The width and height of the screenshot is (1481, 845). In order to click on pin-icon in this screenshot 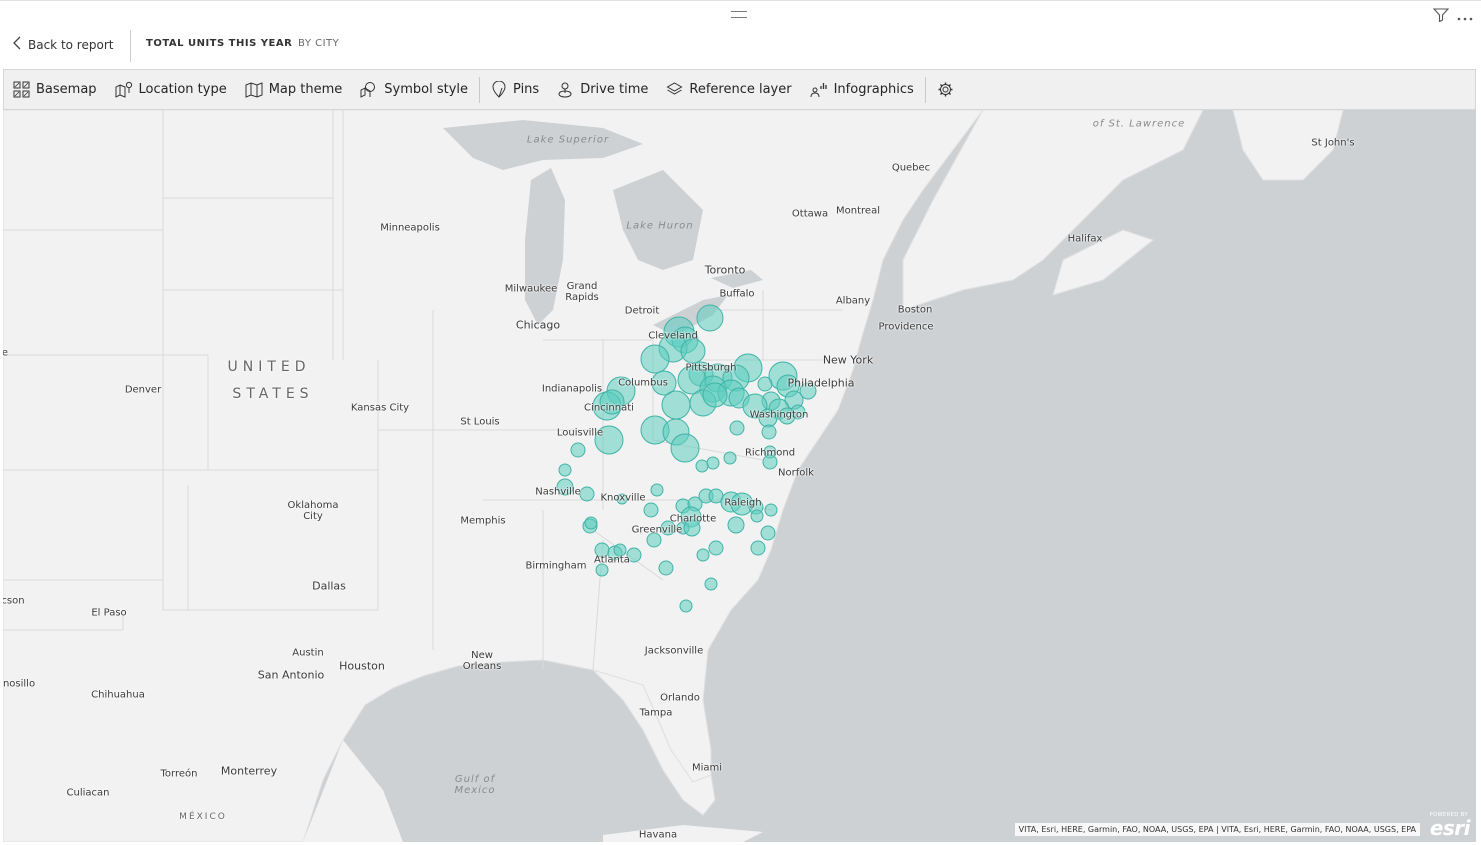, I will do `click(499, 89)`.